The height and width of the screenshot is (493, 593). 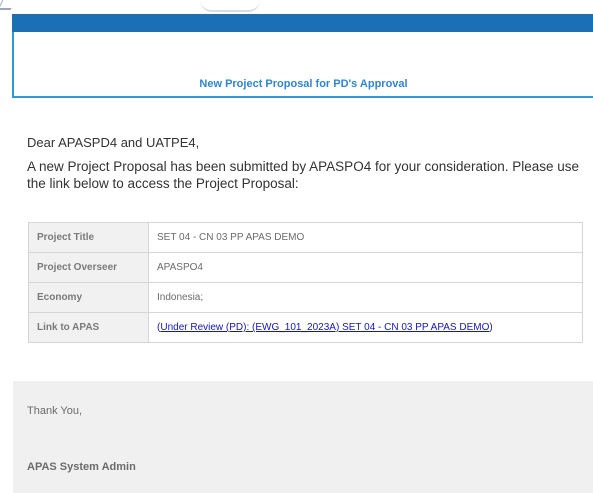 I want to click on thank-you-text: Thank You,, so click(x=55, y=411).